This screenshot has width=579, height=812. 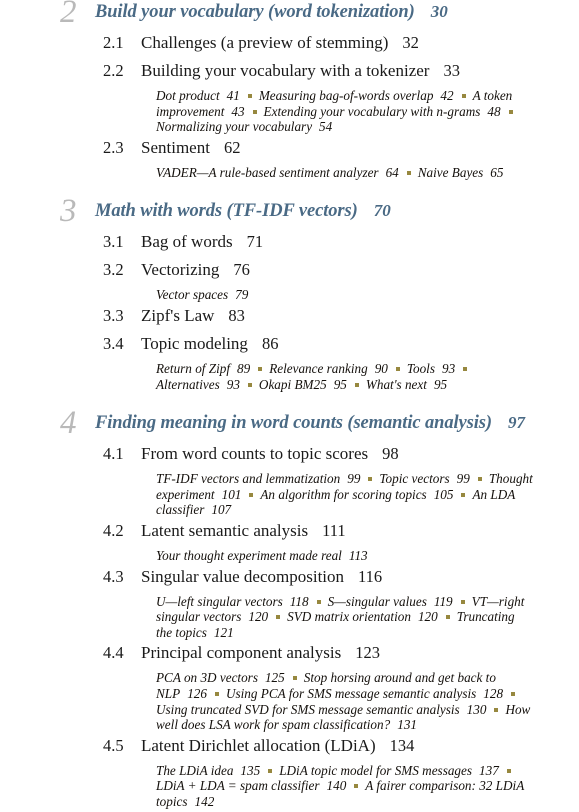 I want to click on chapter-title: Math with words (TF-IDF vectors), so click(x=226, y=211).